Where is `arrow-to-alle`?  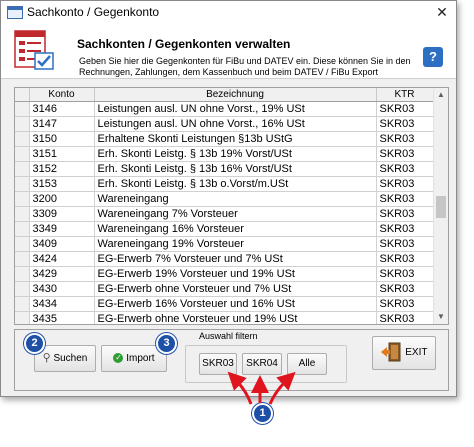 arrow-to-alle is located at coordinates (282, 388).